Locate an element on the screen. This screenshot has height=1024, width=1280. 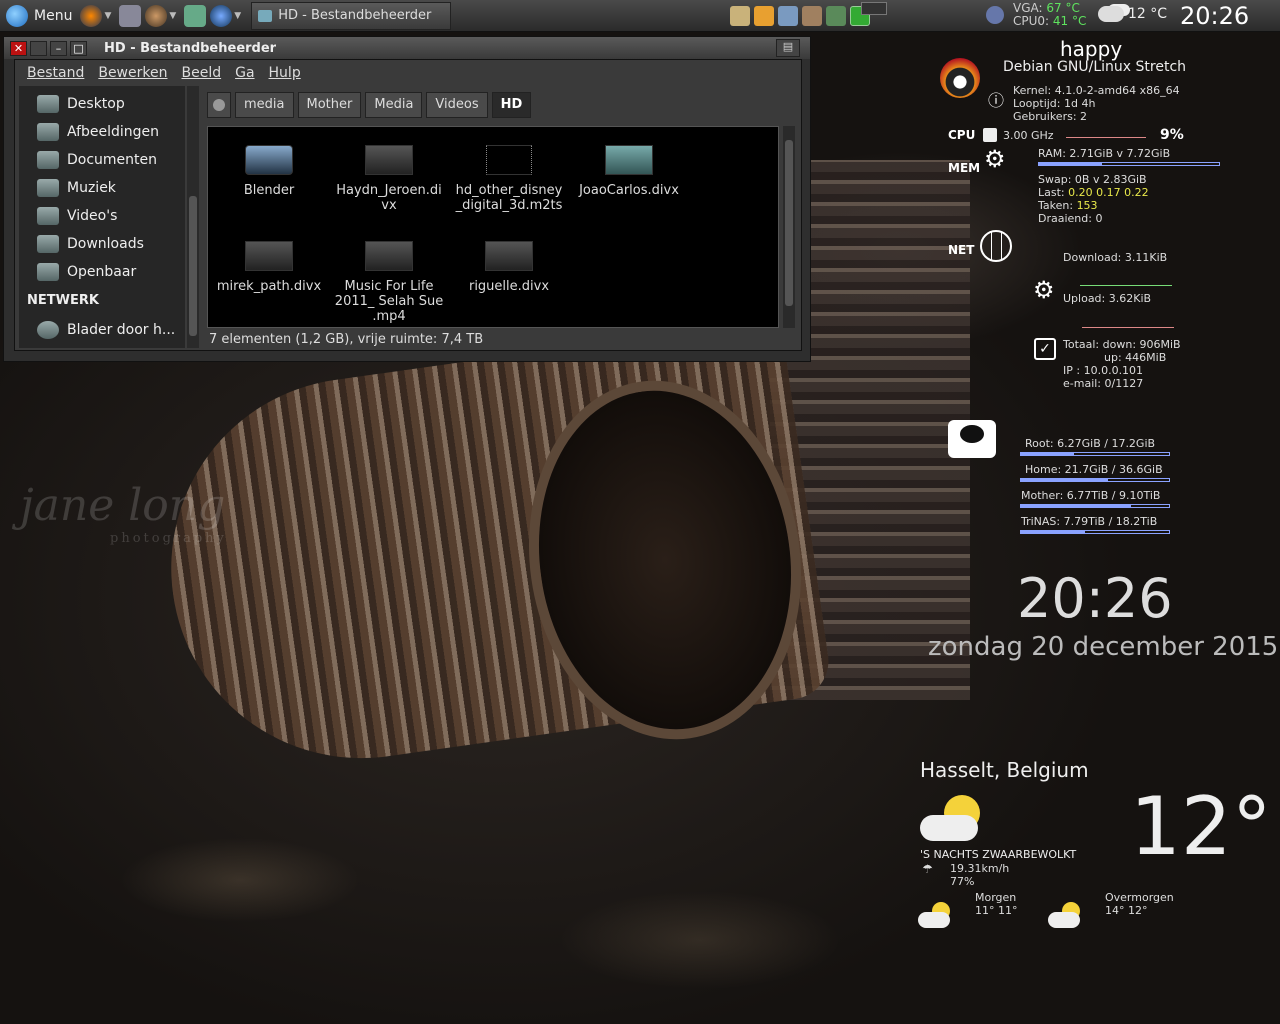
menu-button: Menu is located at coordinates (39, 16).